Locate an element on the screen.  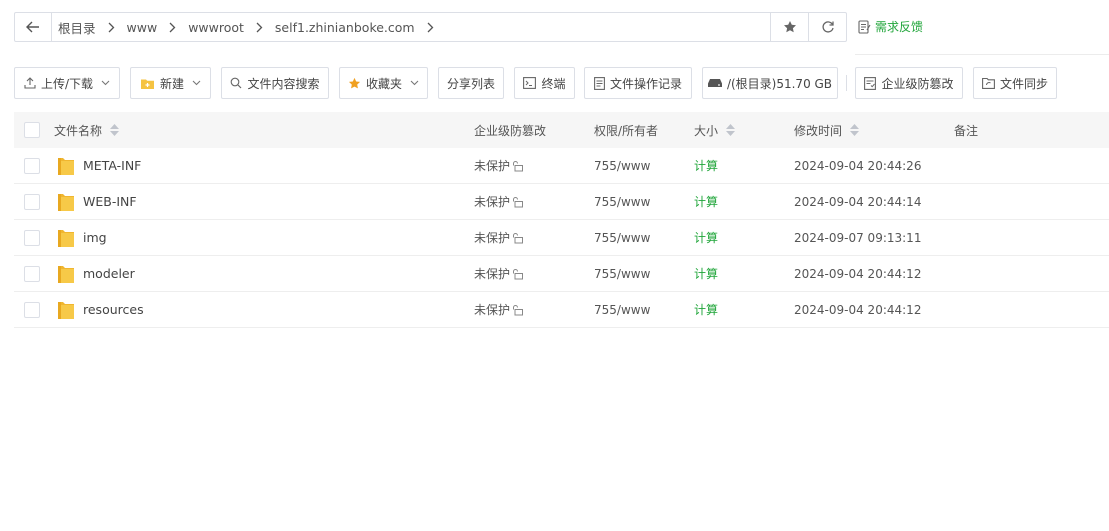
mtime-value: 2024-09-04 20:44:12 is located at coordinates (858, 309).